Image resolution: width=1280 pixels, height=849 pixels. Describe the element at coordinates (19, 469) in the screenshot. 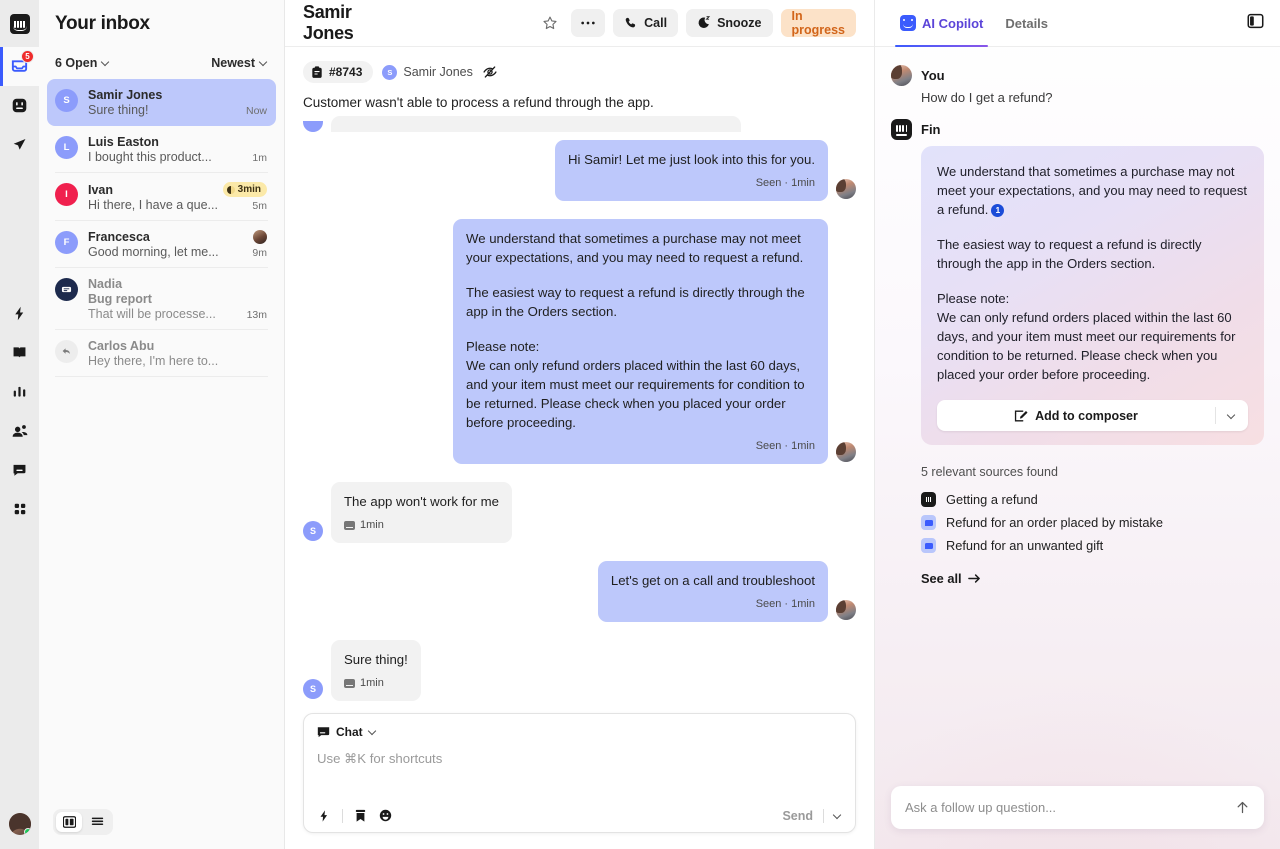

I see `rail-item-messenger` at that location.